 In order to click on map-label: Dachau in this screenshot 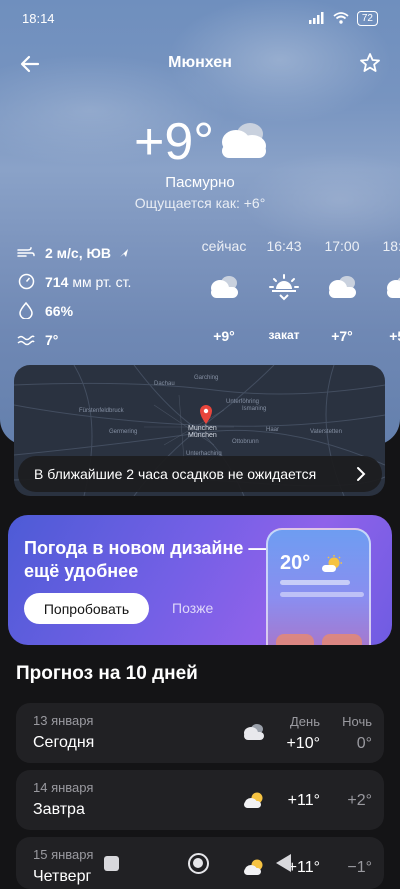, I will do `click(164, 384)`.